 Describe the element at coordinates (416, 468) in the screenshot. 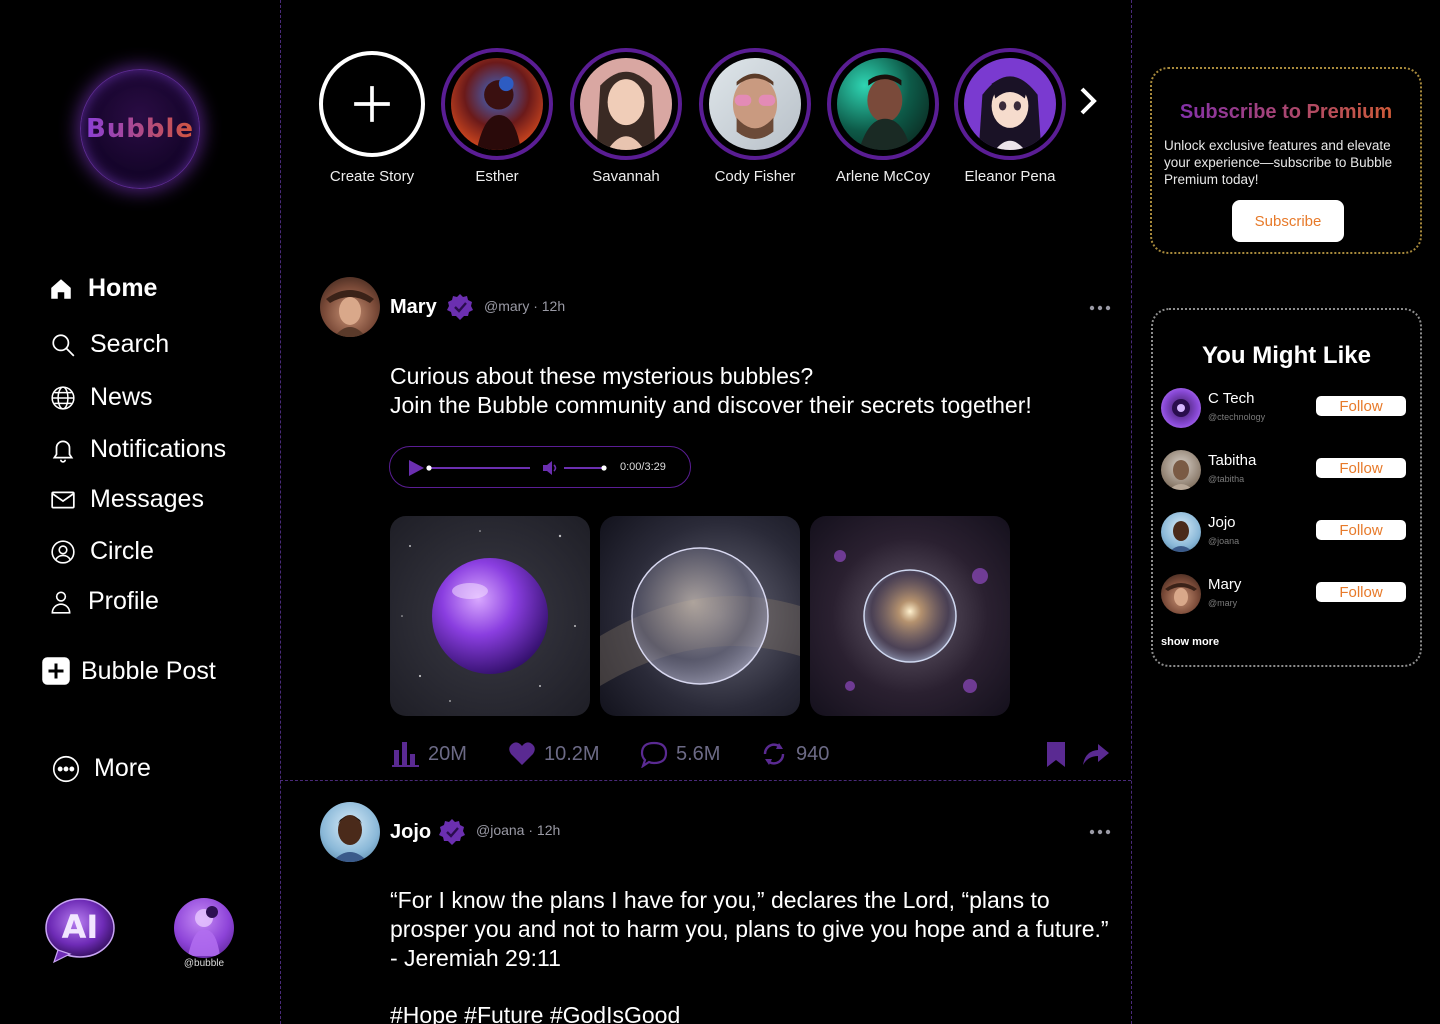

I see `play-icon` at that location.